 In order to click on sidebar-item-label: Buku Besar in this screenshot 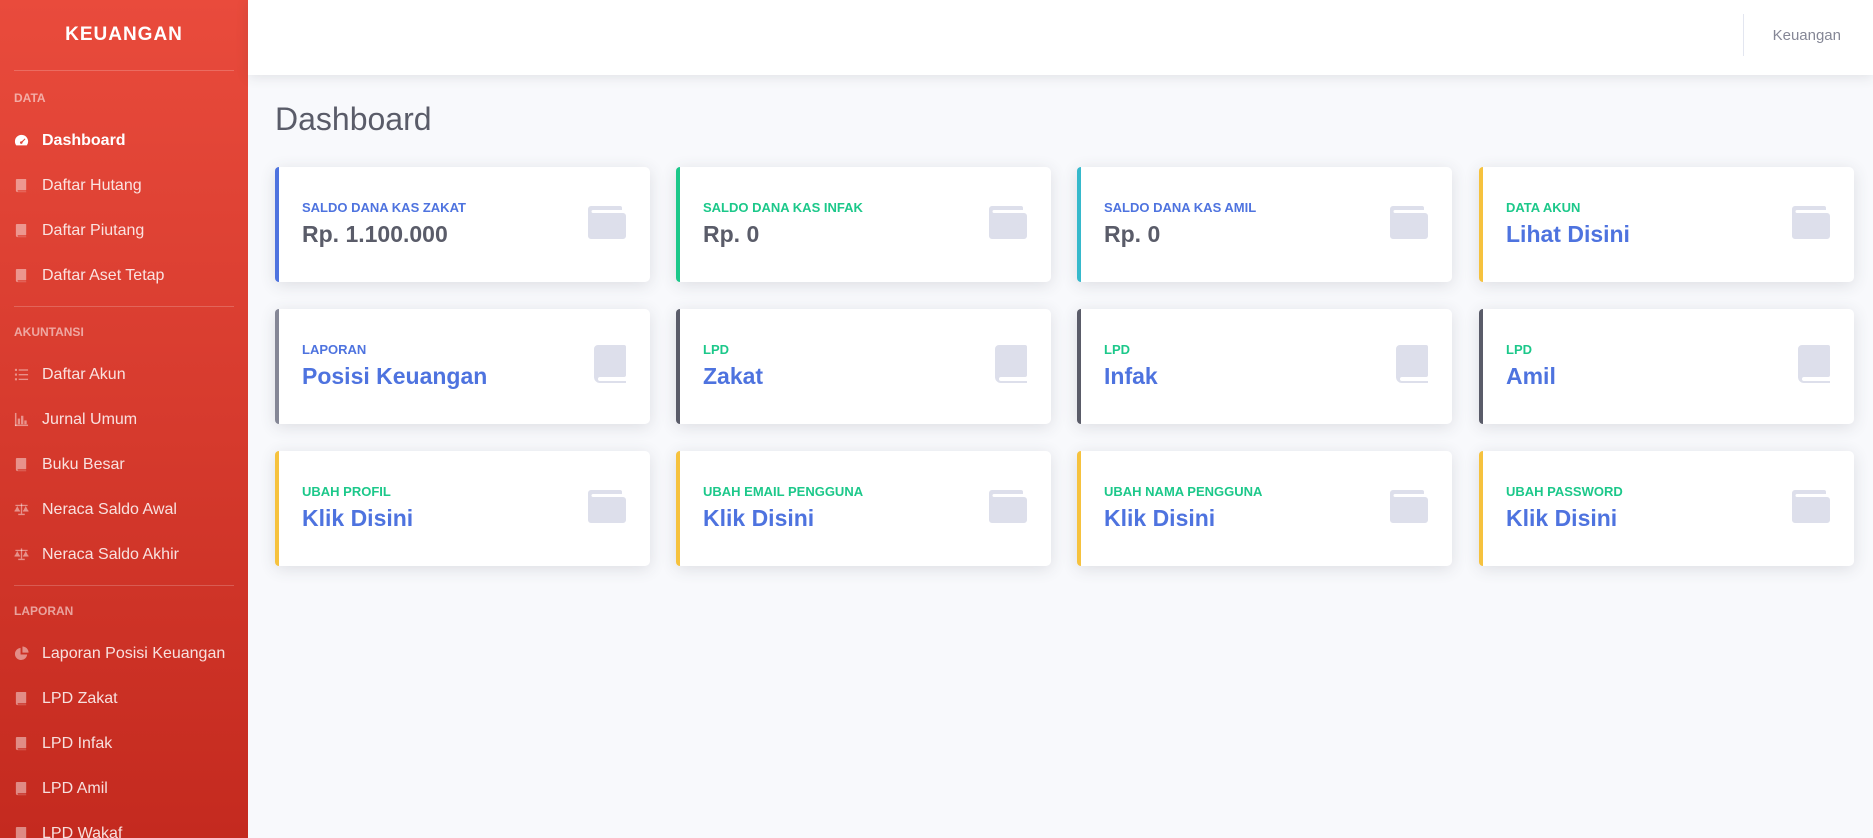, I will do `click(83, 464)`.